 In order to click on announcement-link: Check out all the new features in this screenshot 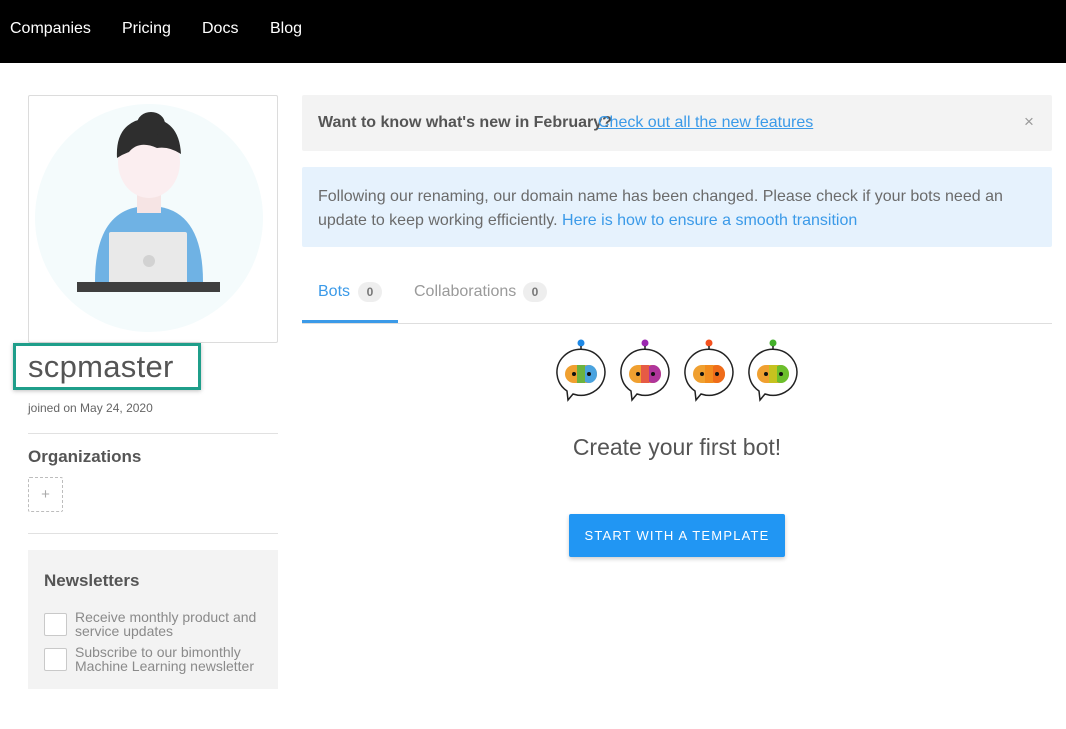, I will do `click(705, 123)`.